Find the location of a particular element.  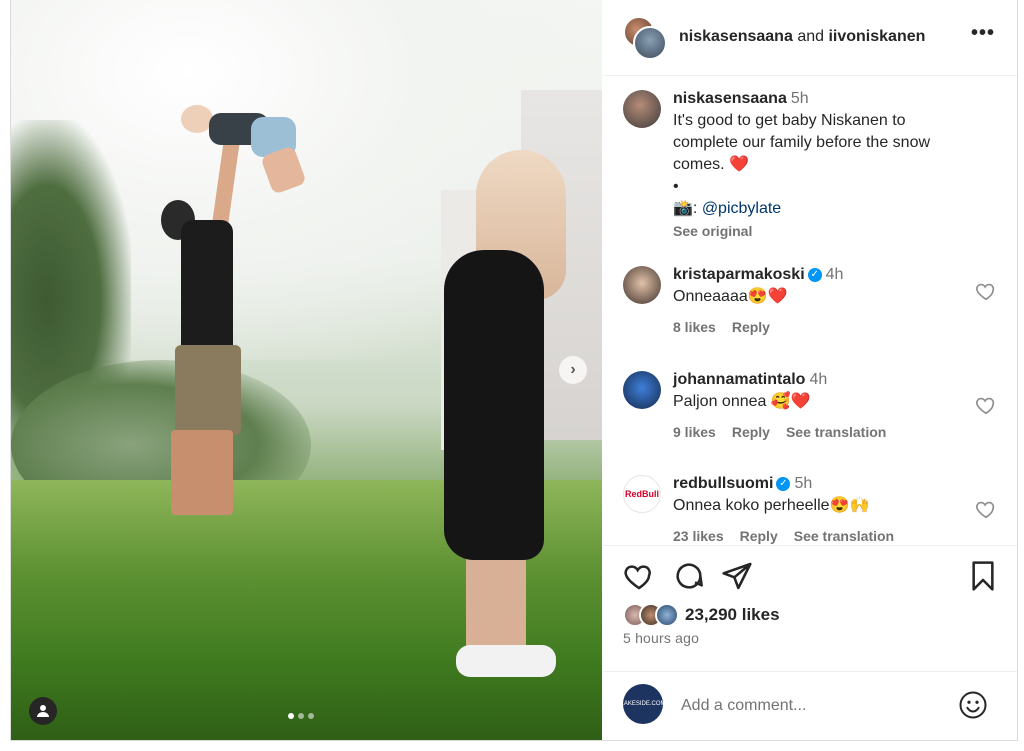

author-username: niskasensaana is located at coordinates (736, 36).